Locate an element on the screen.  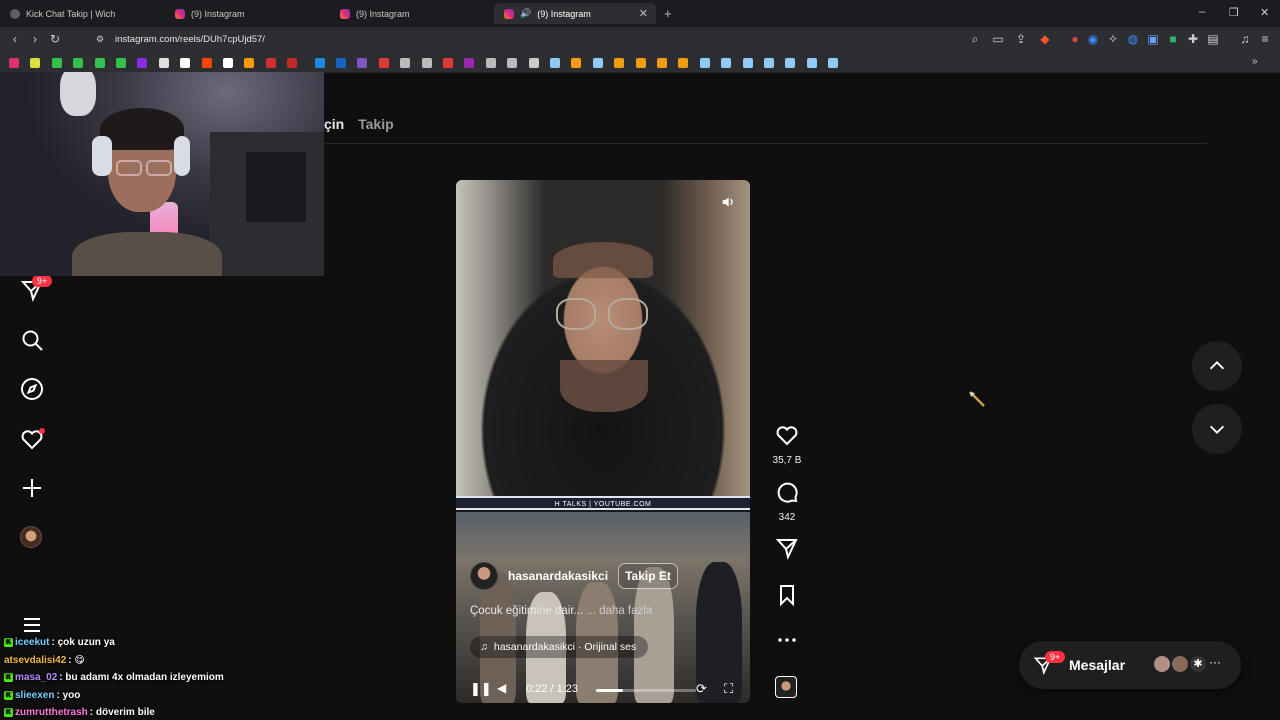
minimize-button: – is located at coordinates (1202, 12).